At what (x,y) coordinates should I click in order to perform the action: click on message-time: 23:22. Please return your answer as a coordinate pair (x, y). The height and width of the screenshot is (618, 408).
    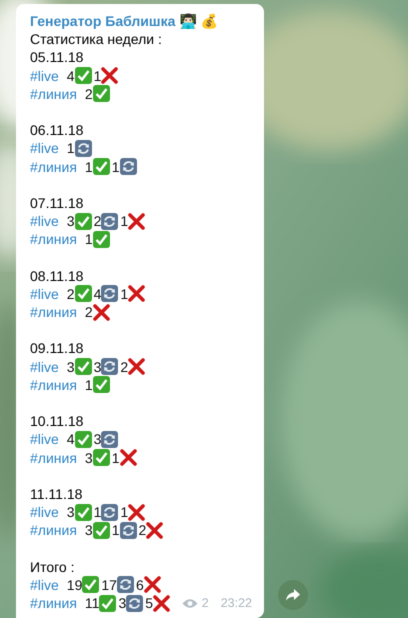
    Looking at the image, I should click on (236, 603).